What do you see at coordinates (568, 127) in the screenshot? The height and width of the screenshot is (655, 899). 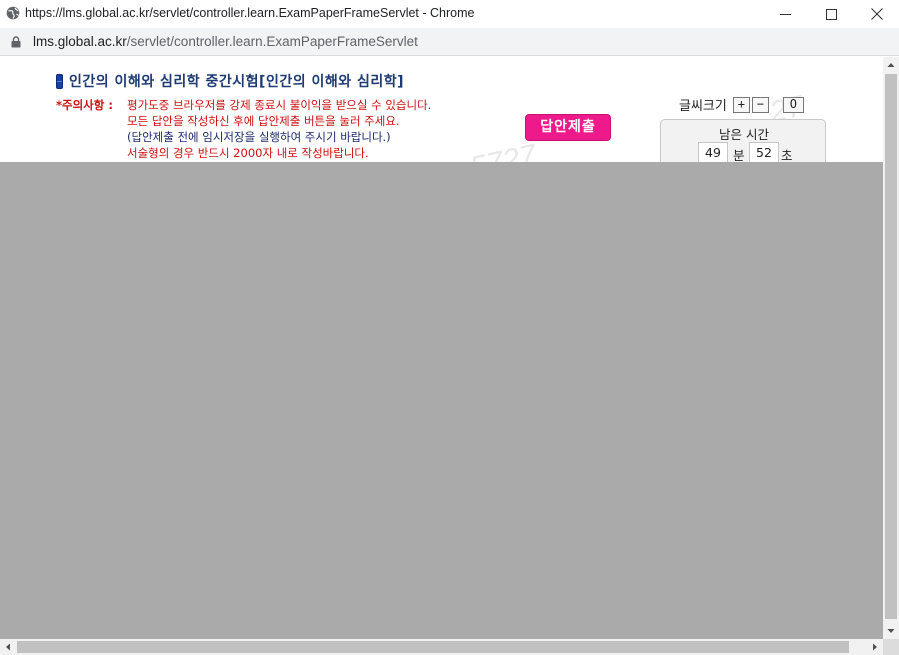 I see `submit-answers-button: 답안제출` at bounding box center [568, 127].